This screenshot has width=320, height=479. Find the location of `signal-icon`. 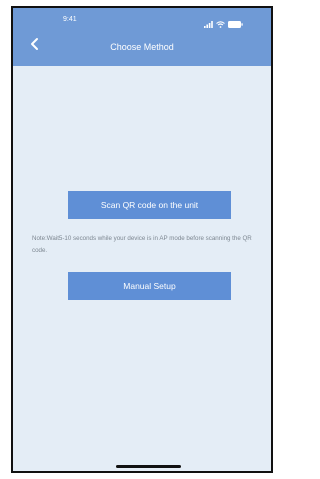

signal-icon is located at coordinates (208, 24).